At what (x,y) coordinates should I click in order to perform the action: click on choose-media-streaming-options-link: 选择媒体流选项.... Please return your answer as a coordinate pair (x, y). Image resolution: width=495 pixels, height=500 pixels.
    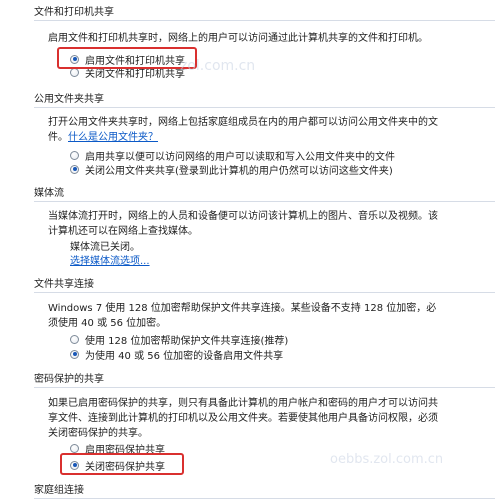
    Looking at the image, I should click on (110, 261).